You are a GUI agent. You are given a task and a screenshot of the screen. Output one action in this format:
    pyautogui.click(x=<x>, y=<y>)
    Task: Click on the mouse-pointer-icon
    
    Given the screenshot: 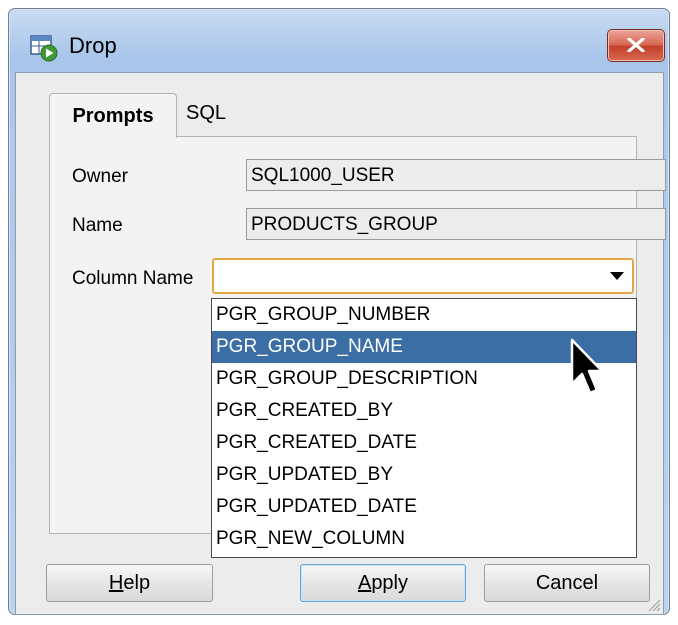 What is the action you would take?
    pyautogui.click(x=587, y=366)
    